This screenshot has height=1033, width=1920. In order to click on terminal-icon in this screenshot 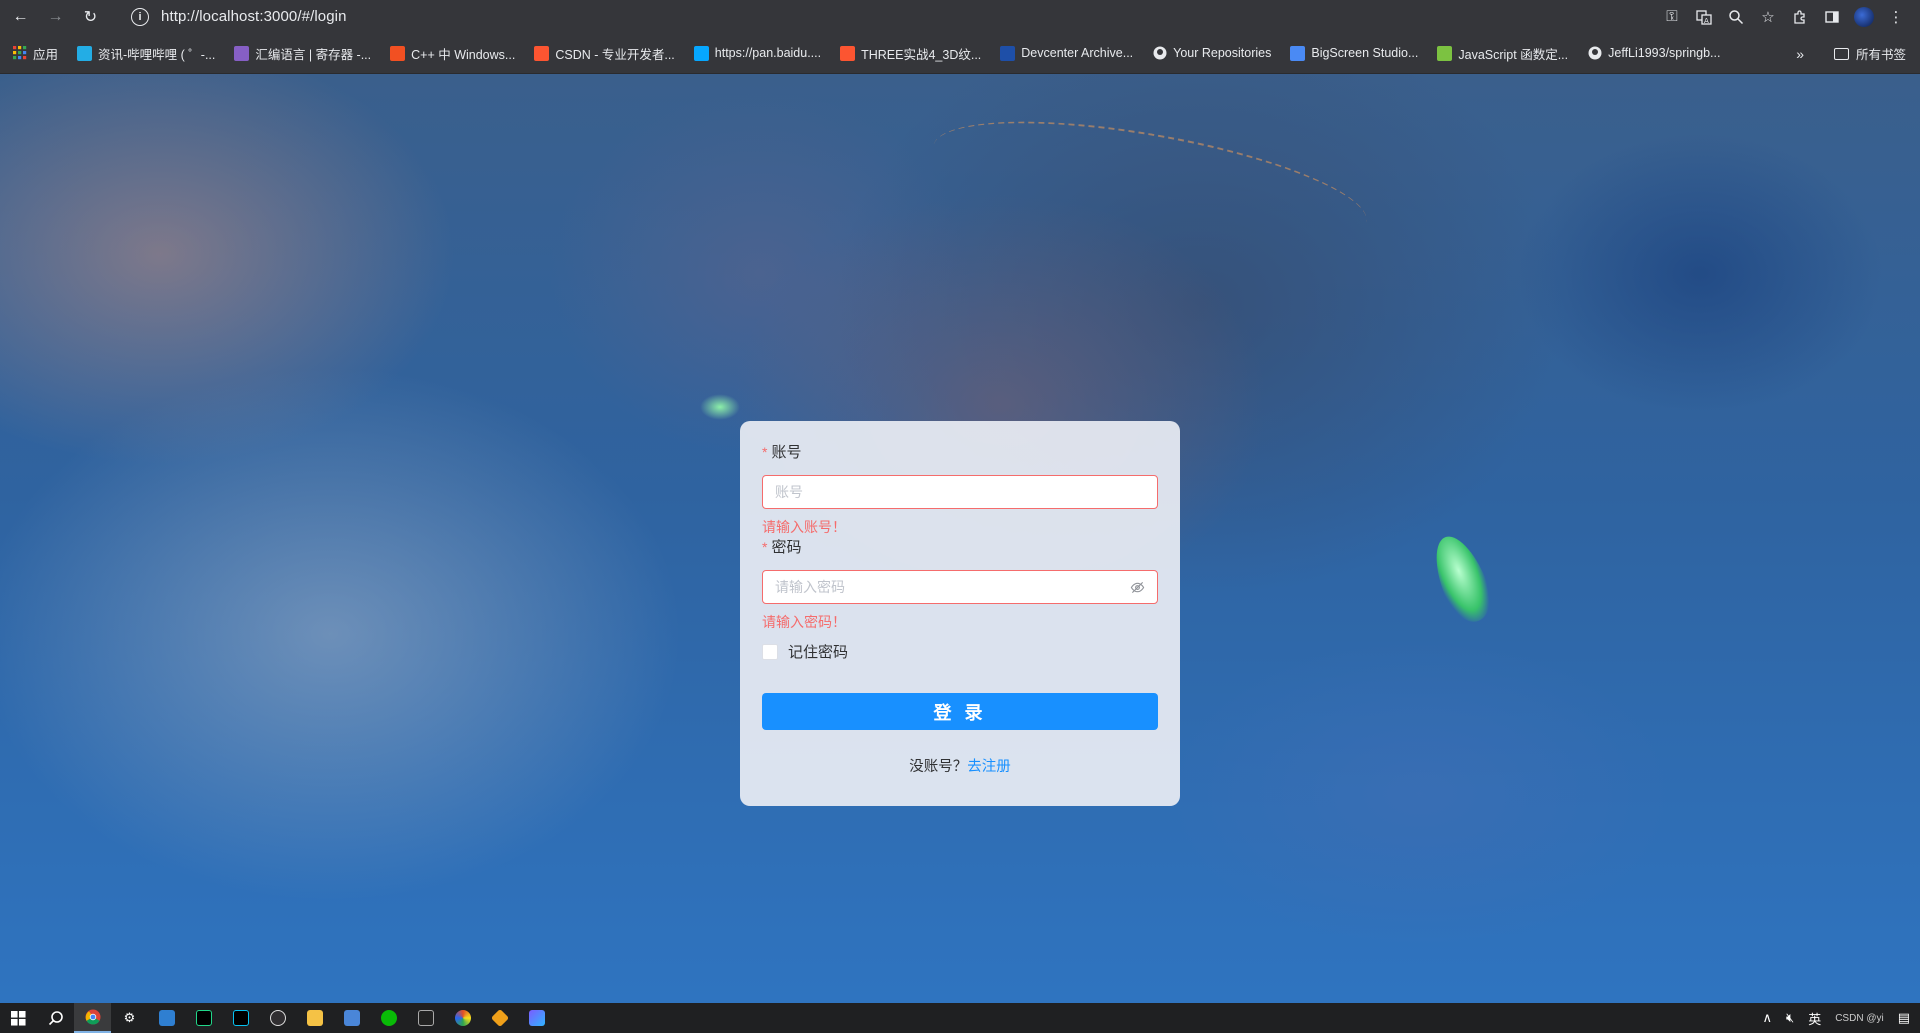, I will do `click(425, 1018)`.